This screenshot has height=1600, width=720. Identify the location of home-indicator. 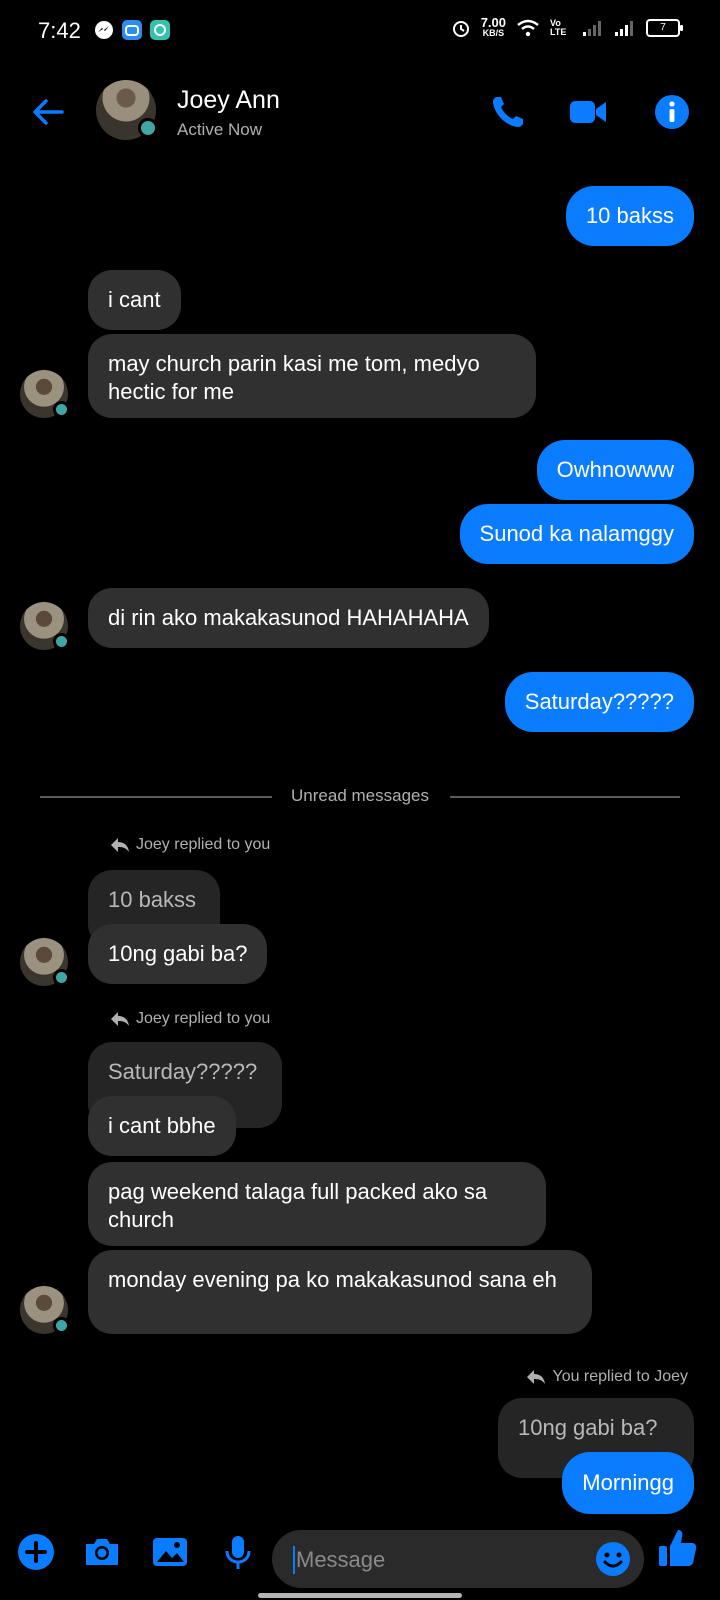
(360, 1595).